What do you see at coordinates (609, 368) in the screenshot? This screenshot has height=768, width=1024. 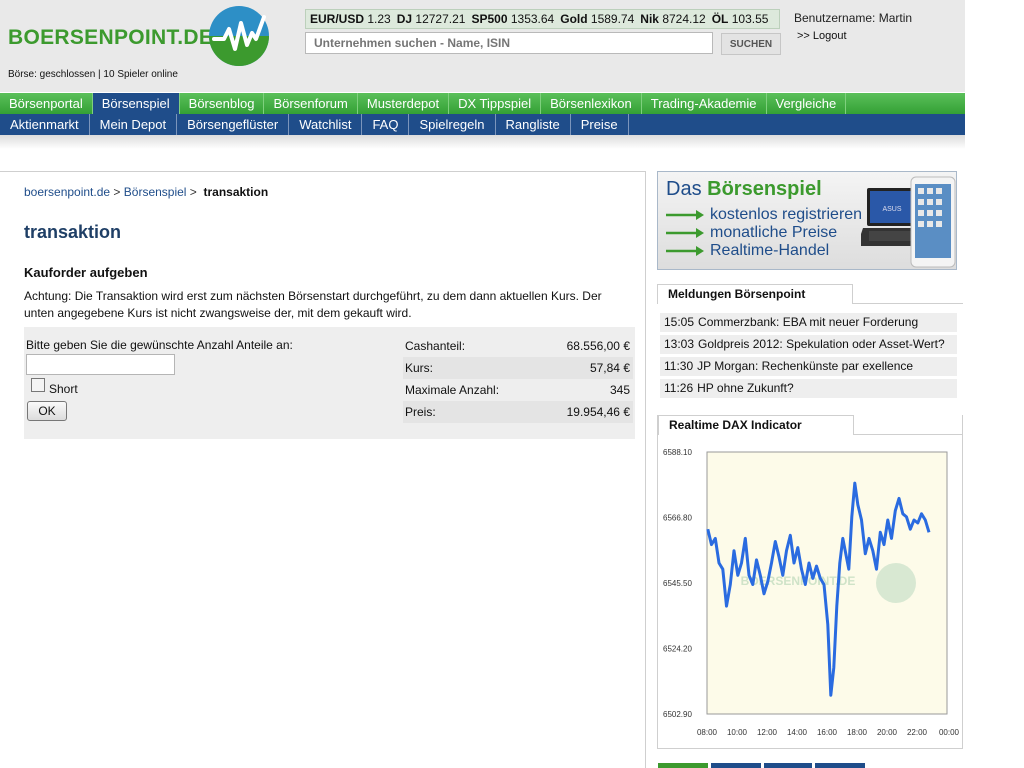 I see `summary-value: 57,84 €` at bounding box center [609, 368].